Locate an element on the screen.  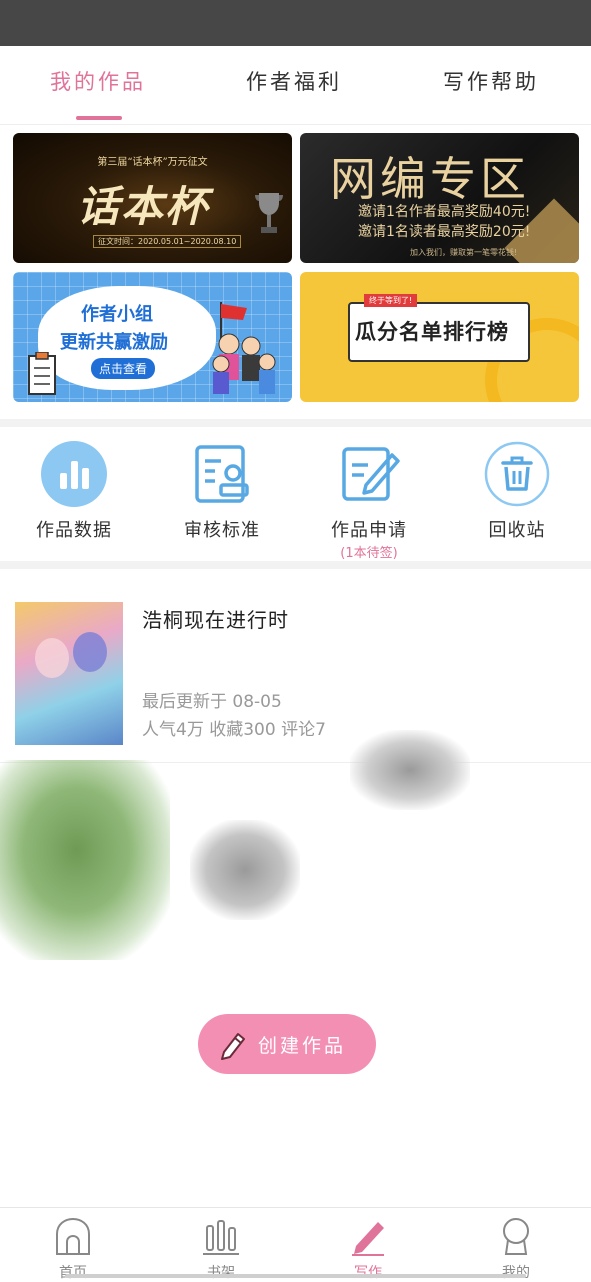
nav-label: 我的 is located at coordinates (516, 1273).